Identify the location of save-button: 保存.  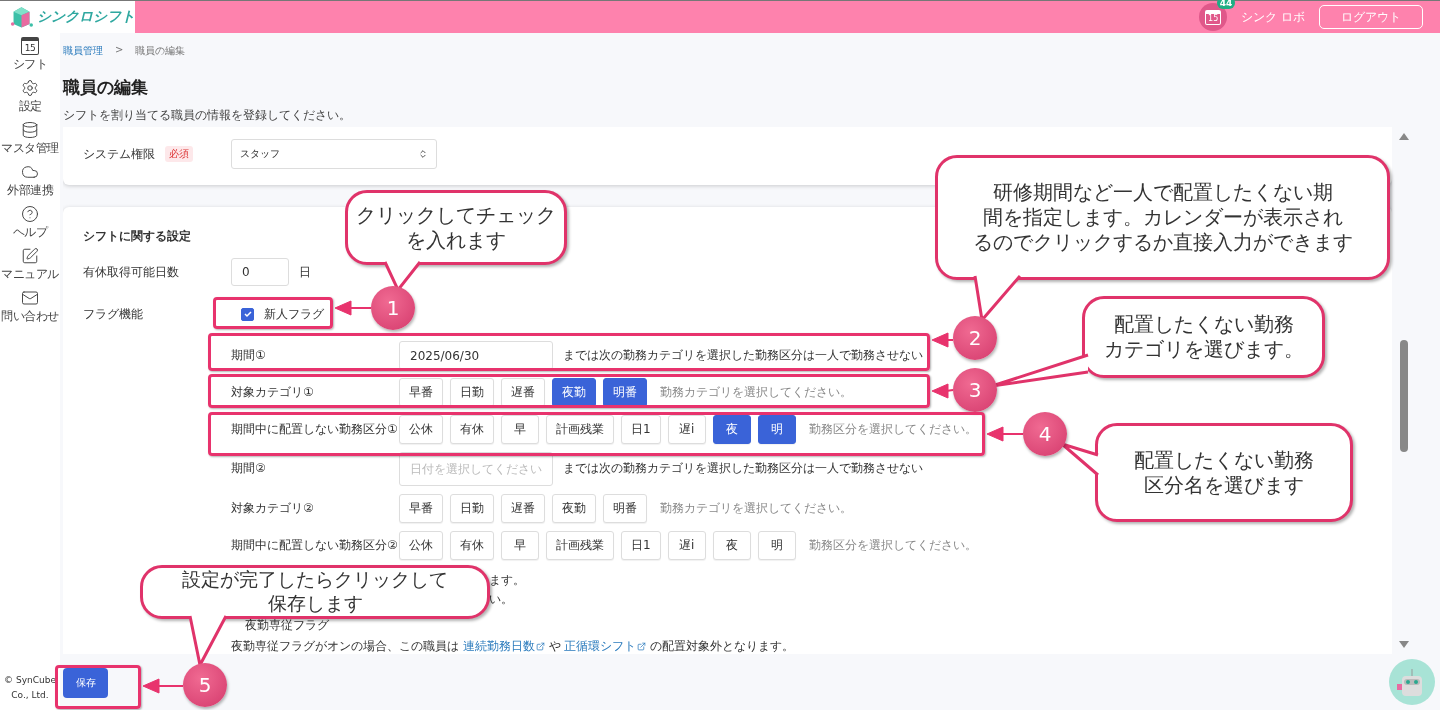
(85, 683).